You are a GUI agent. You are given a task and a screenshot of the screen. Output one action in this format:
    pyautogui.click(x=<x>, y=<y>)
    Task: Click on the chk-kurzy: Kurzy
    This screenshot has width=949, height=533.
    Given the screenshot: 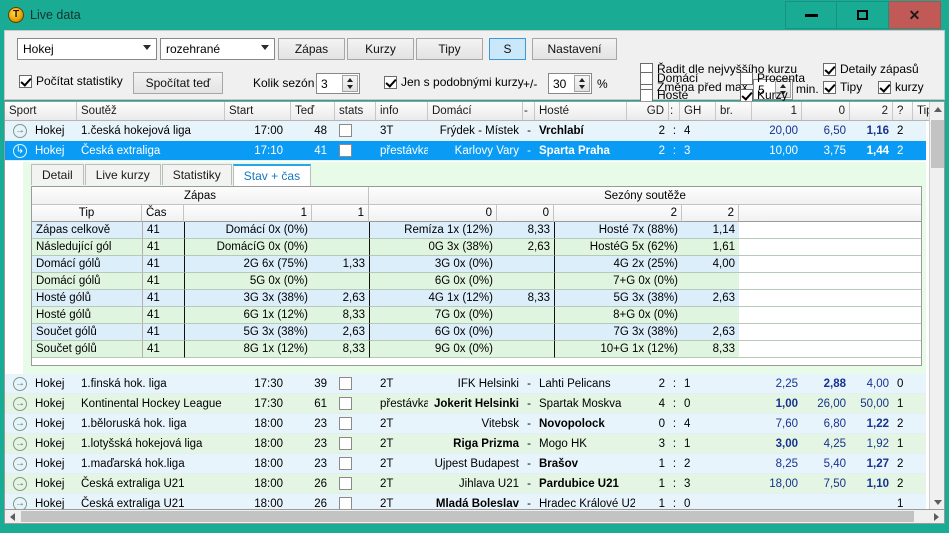 What is the action you would take?
    pyautogui.click(x=764, y=95)
    